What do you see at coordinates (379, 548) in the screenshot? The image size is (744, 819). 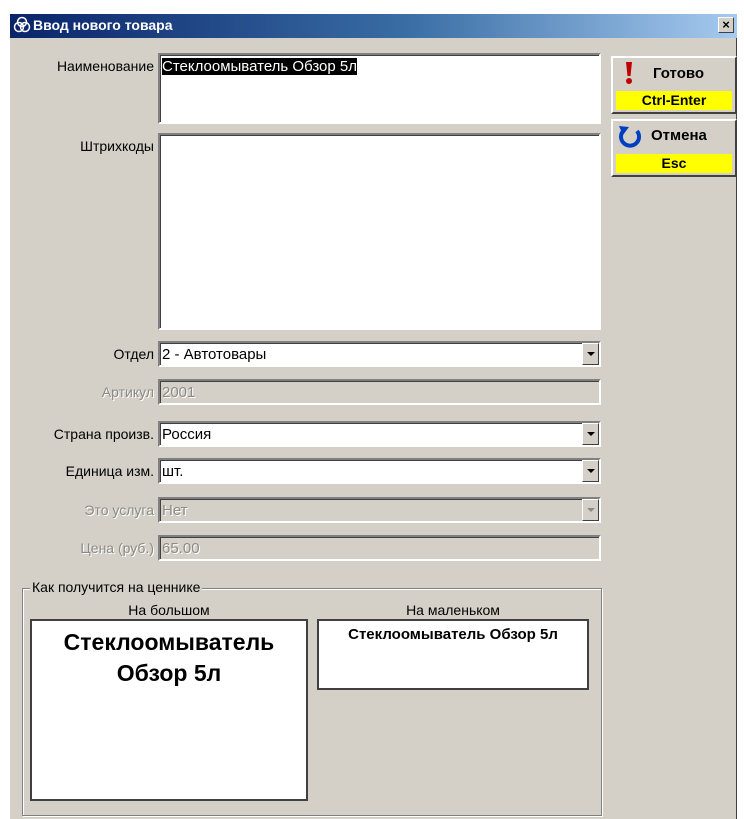 I see `price-field: 65.00` at bounding box center [379, 548].